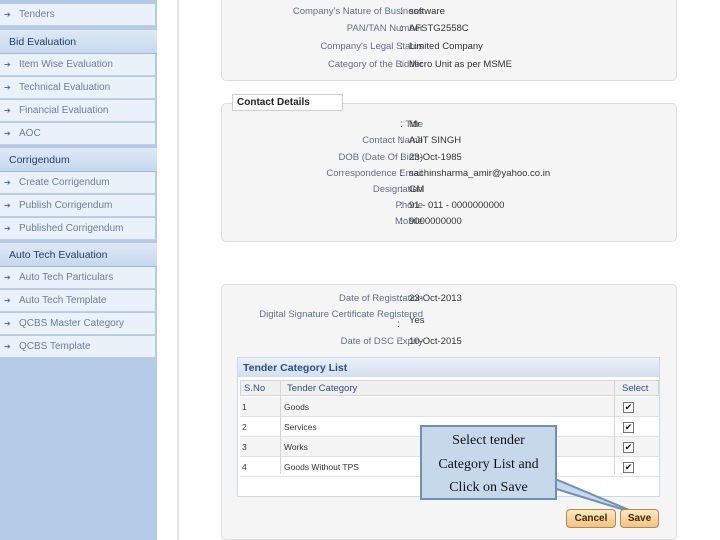 This screenshot has height=540, width=720. Describe the element at coordinates (400, 298) in the screenshot. I see `detail-row: Date of Registration: 23-Oct-2013` at that location.